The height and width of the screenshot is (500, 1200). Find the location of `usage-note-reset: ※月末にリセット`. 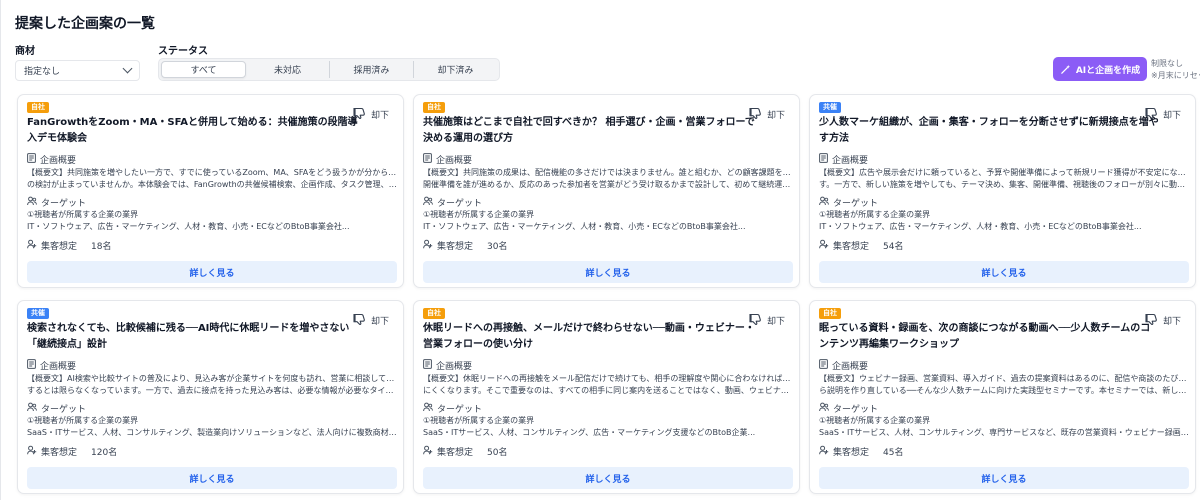

usage-note-reset: ※月末にリセット is located at coordinates (1175, 75).